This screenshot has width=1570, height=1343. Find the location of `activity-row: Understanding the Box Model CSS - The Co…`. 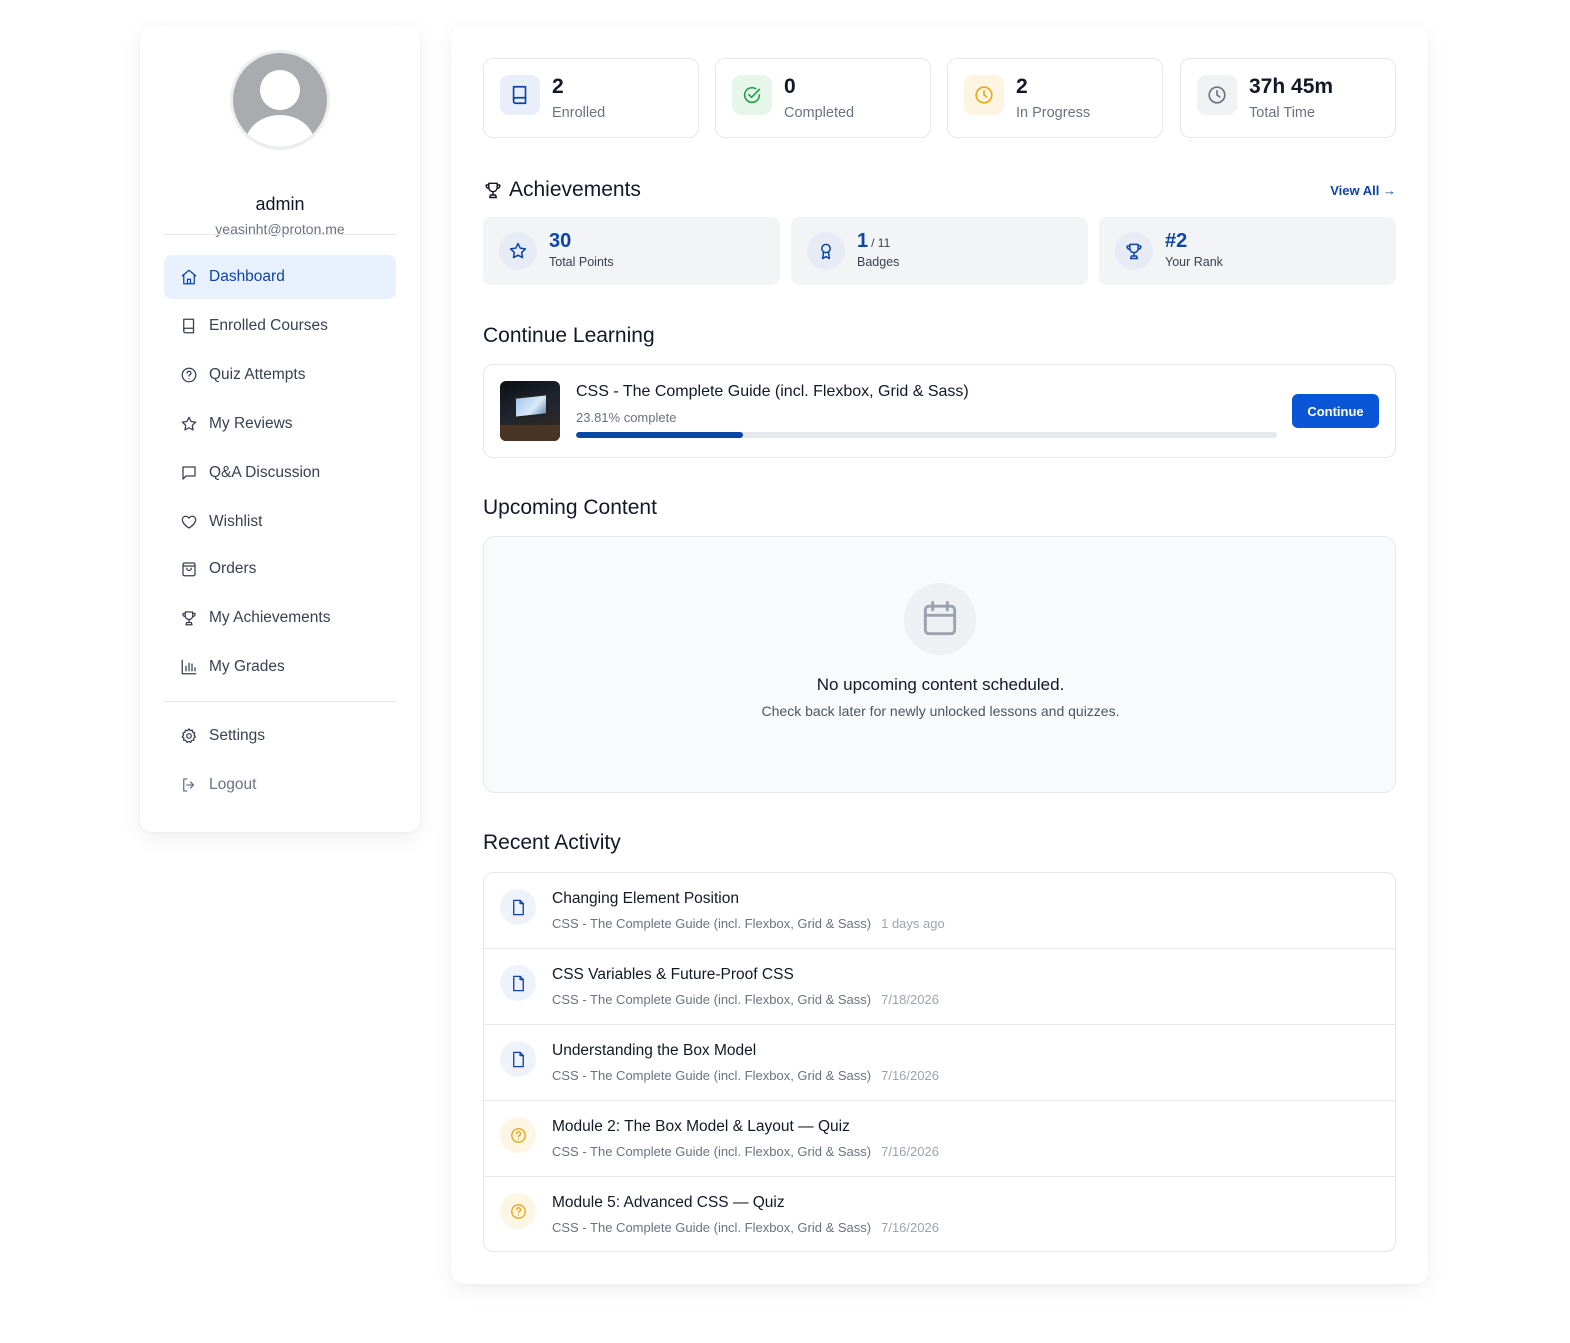

activity-row: Understanding the Box Model CSS - The Co… is located at coordinates (939, 1063).